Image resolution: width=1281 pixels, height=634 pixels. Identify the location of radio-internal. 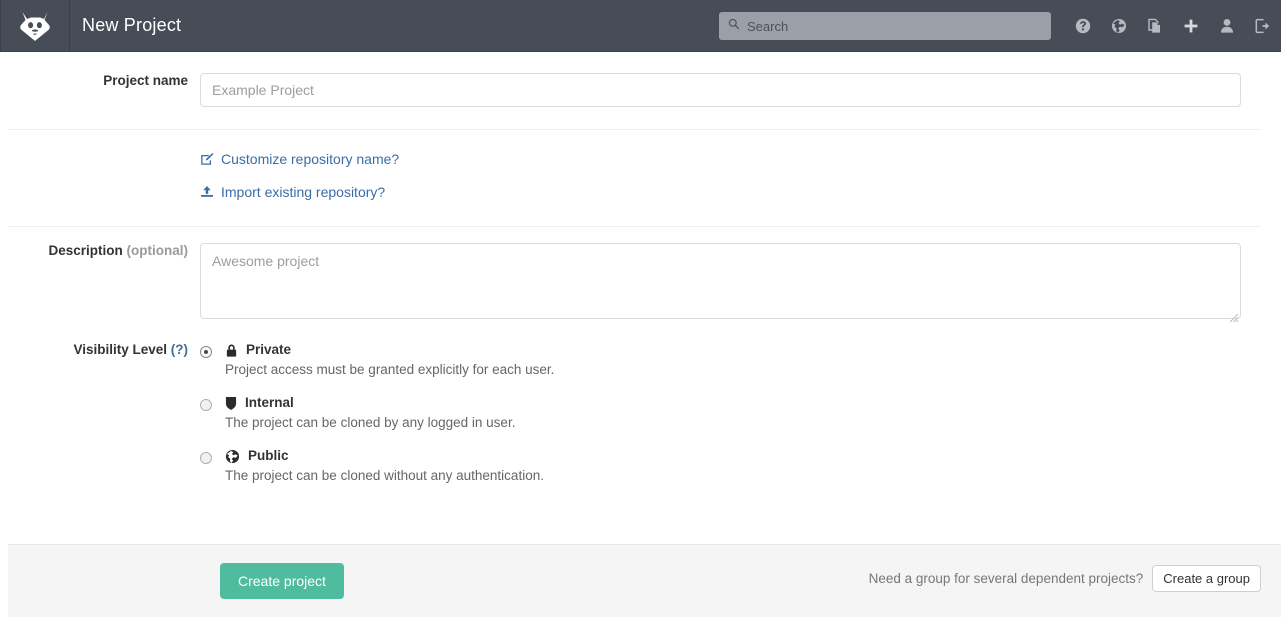
(206, 405).